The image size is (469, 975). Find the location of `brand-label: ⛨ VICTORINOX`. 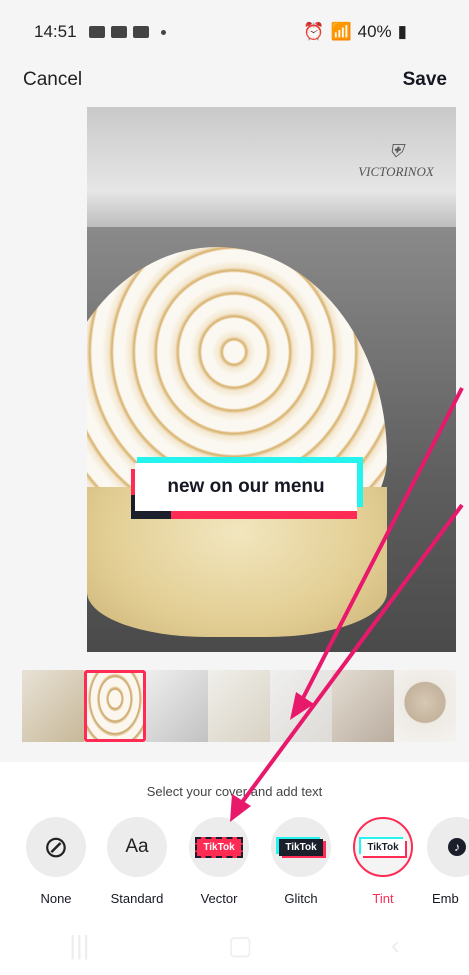

brand-label: ⛨ VICTORINOX is located at coordinates (396, 160).